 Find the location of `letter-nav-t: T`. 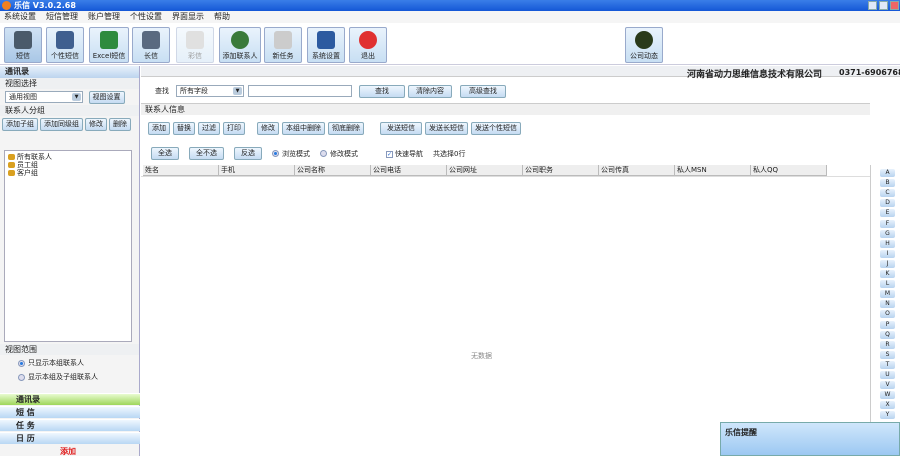

letter-nav-t: T is located at coordinates (887, 364).